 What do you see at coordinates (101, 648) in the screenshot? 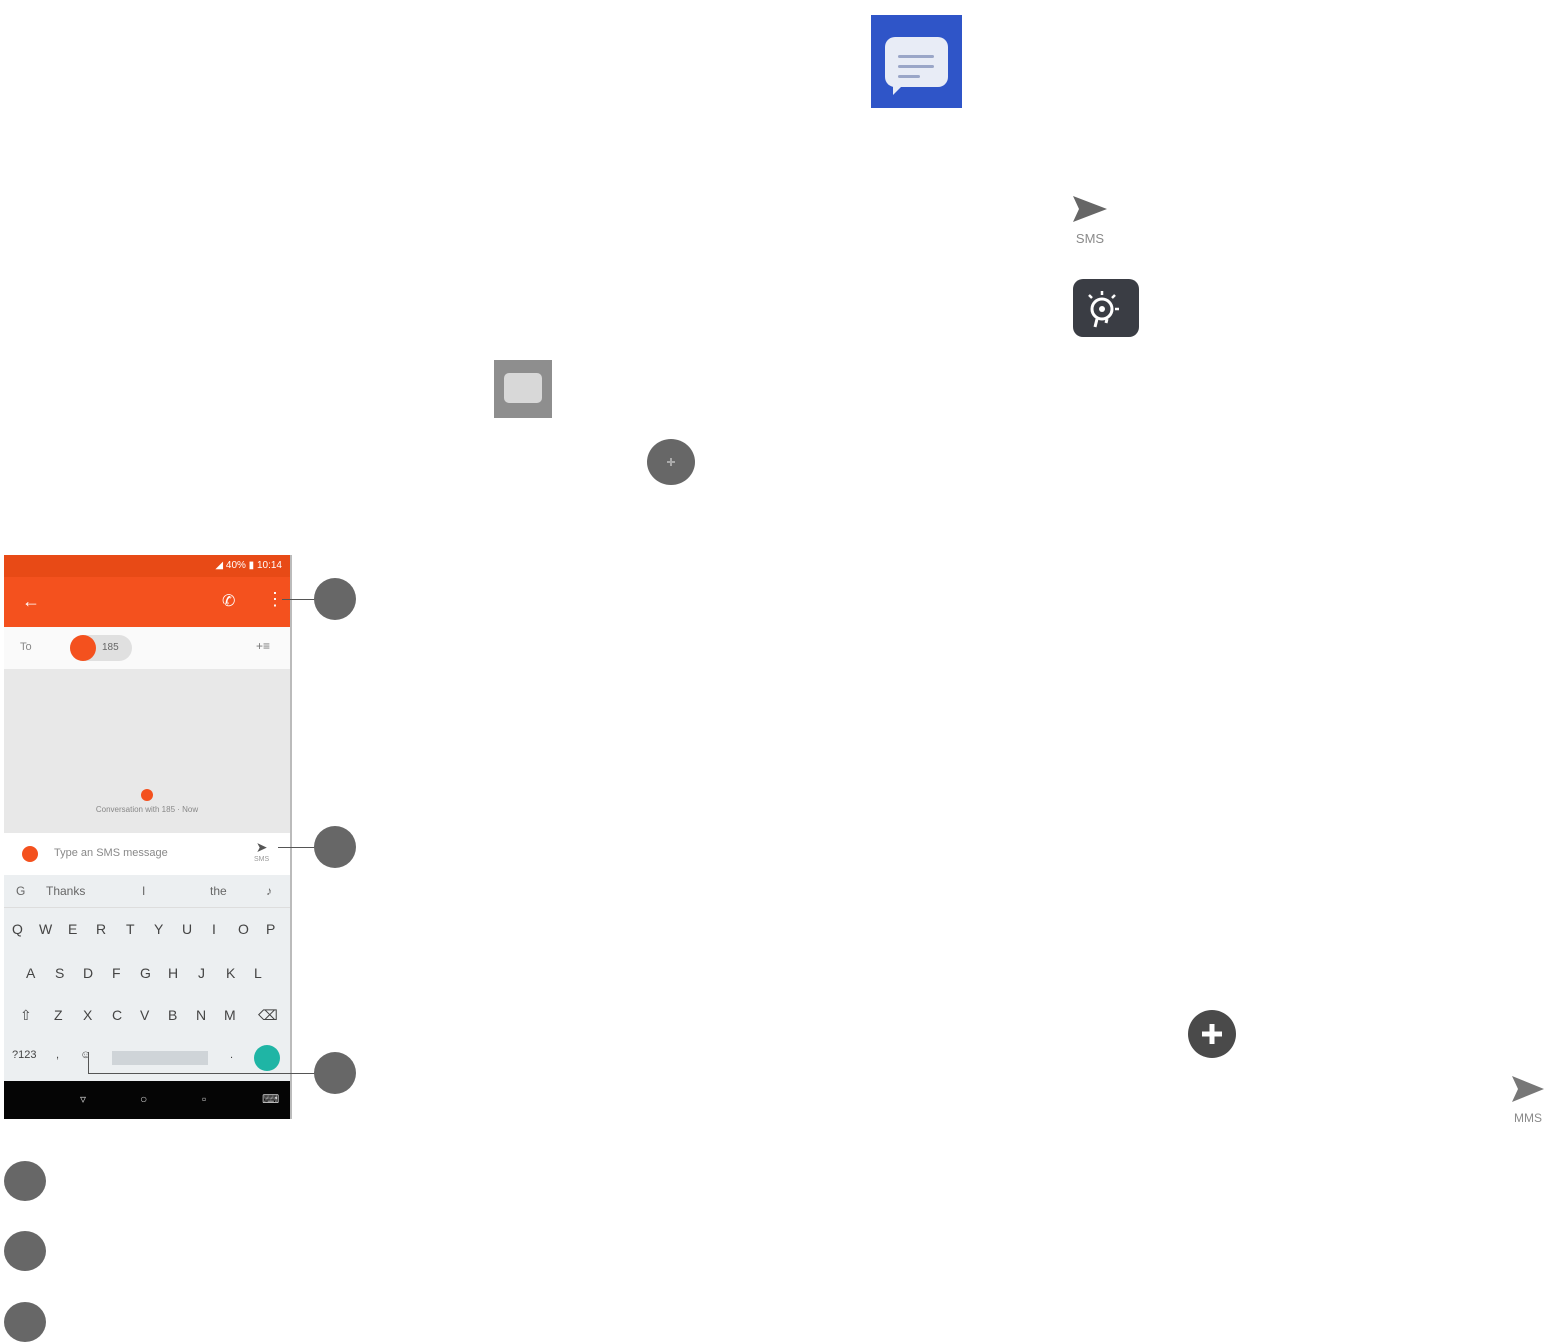
I see `recipient-chip: 185` at bounding box center [101, 648].